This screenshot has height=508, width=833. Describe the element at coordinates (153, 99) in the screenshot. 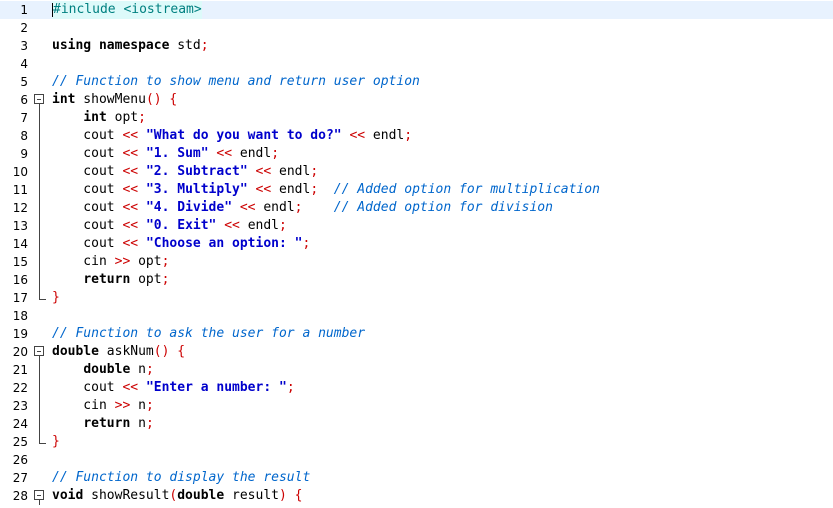

I see `operator-token: ()` at that location.